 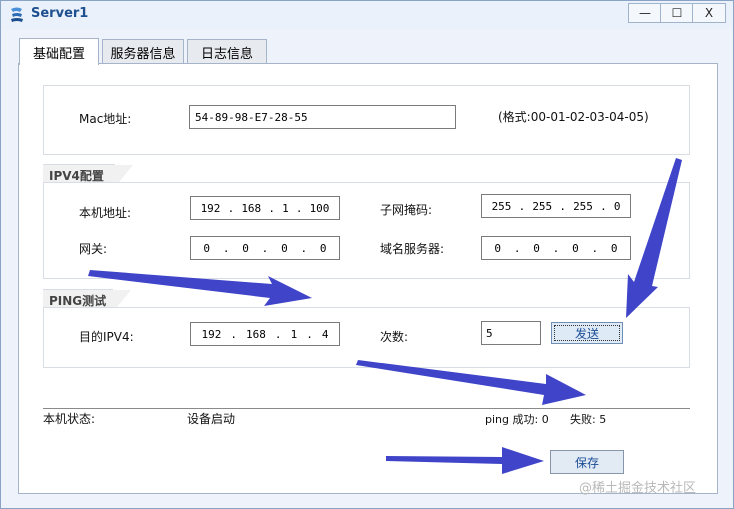 I want to click on ping-count-field: 5, so click(x=511, y=333).